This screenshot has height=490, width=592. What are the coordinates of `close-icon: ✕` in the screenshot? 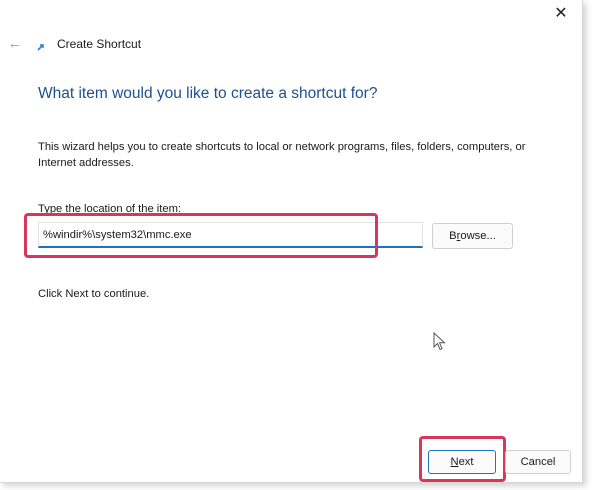 It's located at (561, 13).